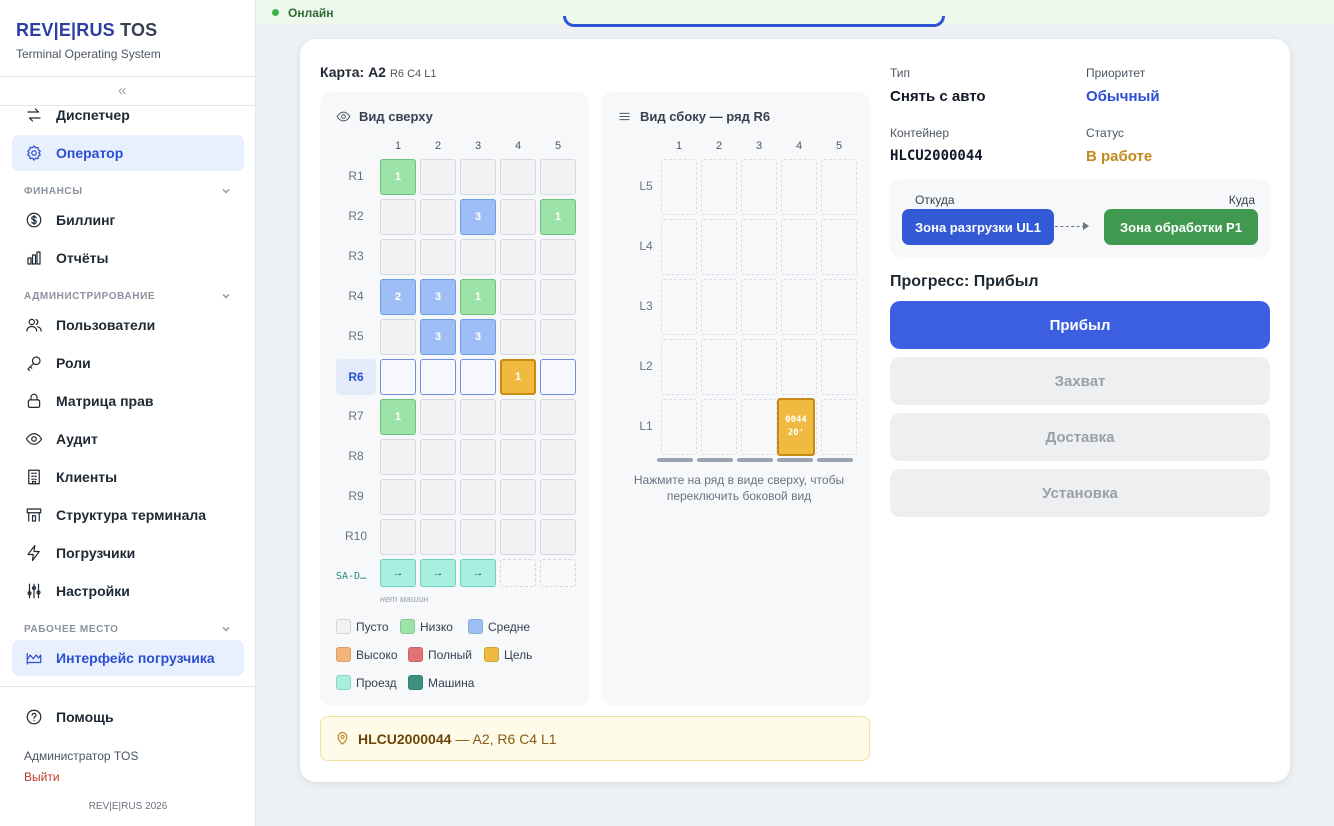 This screenshot has height=826, width=1334. I want to click on nav-dispatcher: Диспетчер, so click(128, 115).